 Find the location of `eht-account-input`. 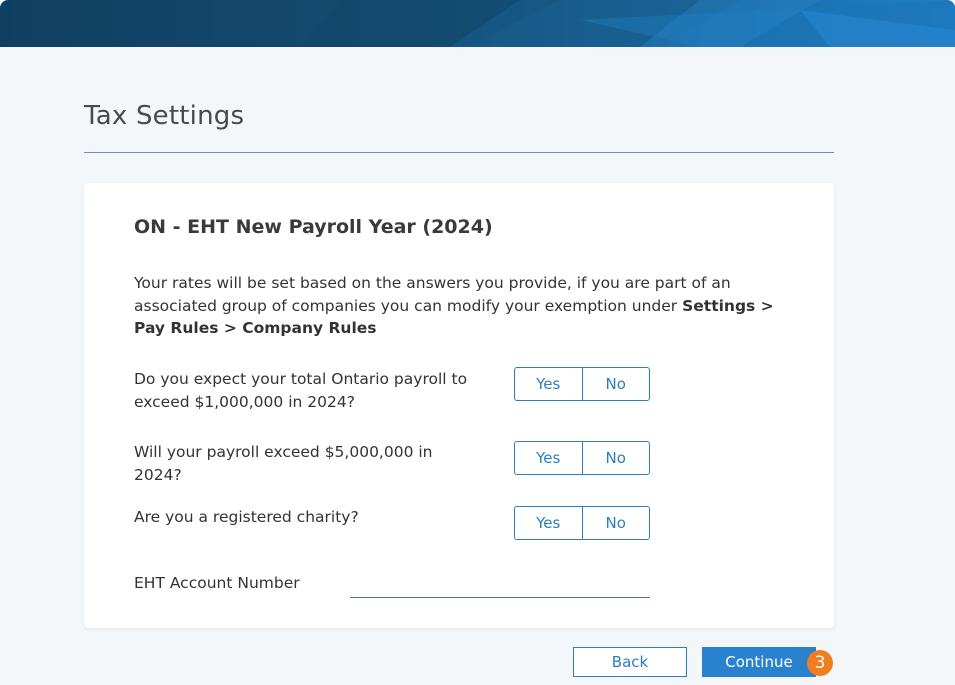

eht-account-input is located at coordinates (500, 586).